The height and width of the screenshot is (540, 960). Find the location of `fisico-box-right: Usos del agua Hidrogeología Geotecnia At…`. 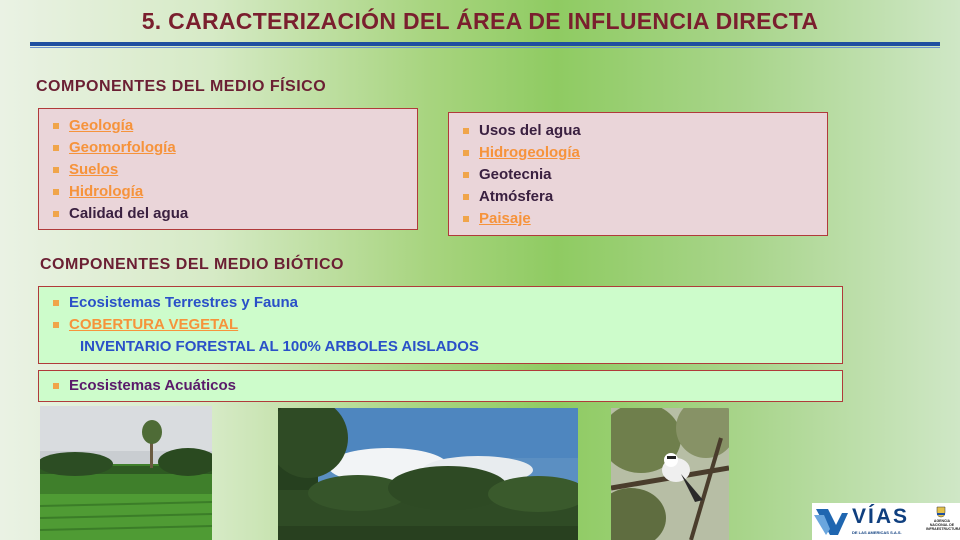

fisico-box-right: Usos del agua Hidrogeología Geotecnia At… is located at coordinates (638, 174).